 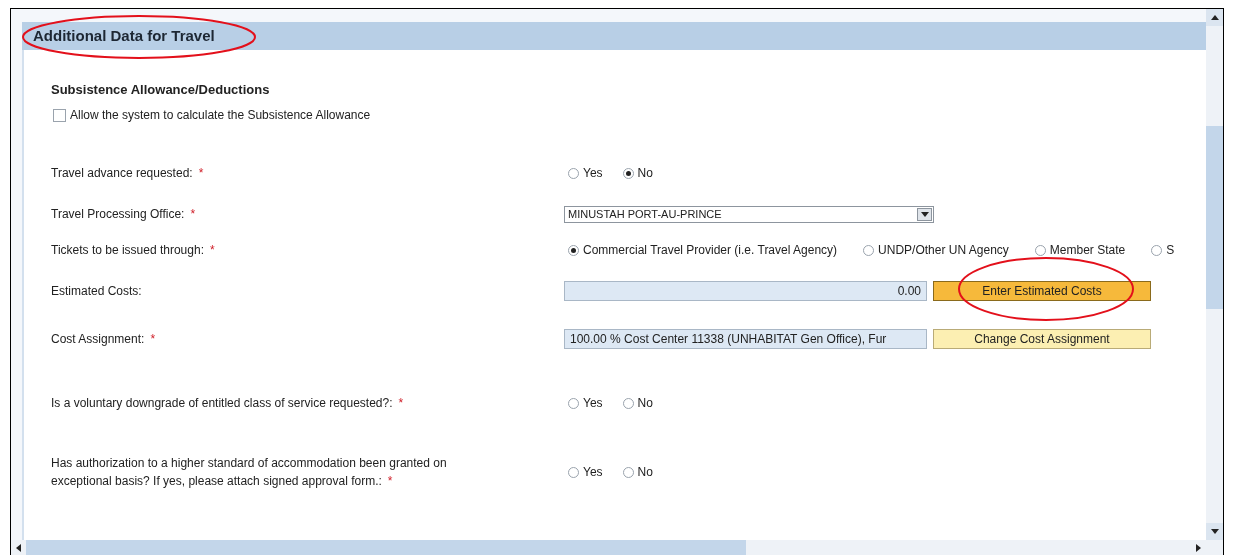 What do you see at coordinates (1170, 250) in the screenshot?
I see `radio-label: S` at bounding box center [1170, 250].